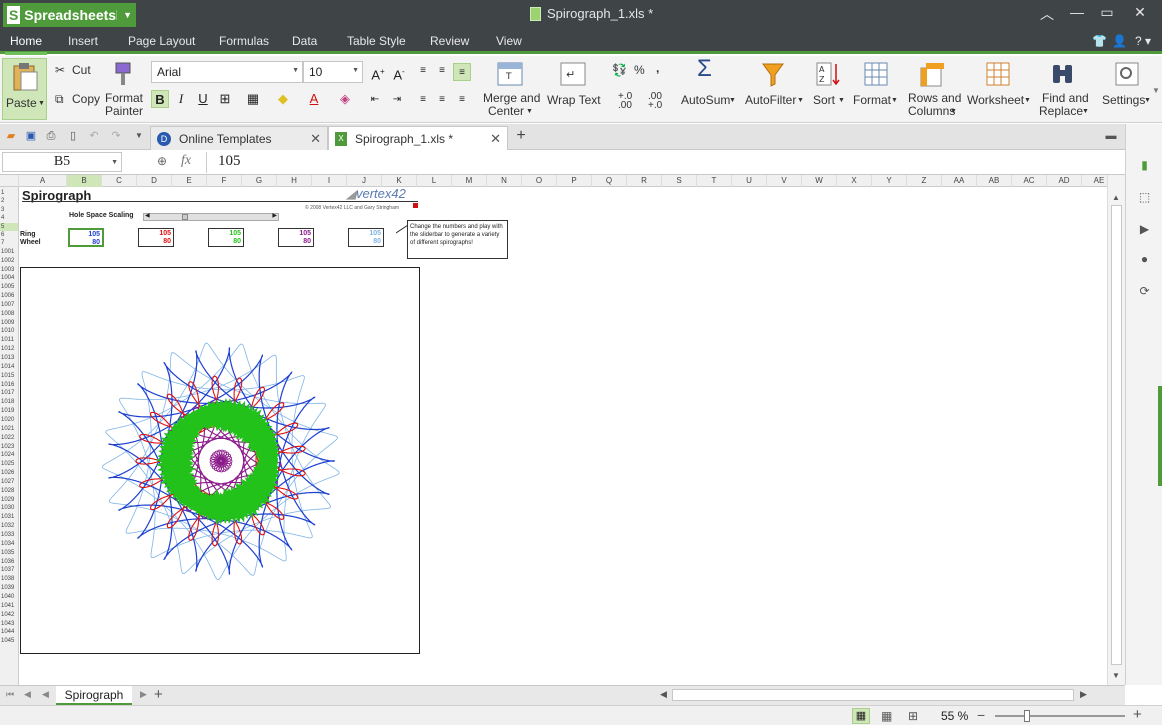 The width and height of the screenshot is (1162, 725). What do you see at coordinates (9, 570) in the screenshot?
I see `row-header: 1037` at bounding box center [9, 570].